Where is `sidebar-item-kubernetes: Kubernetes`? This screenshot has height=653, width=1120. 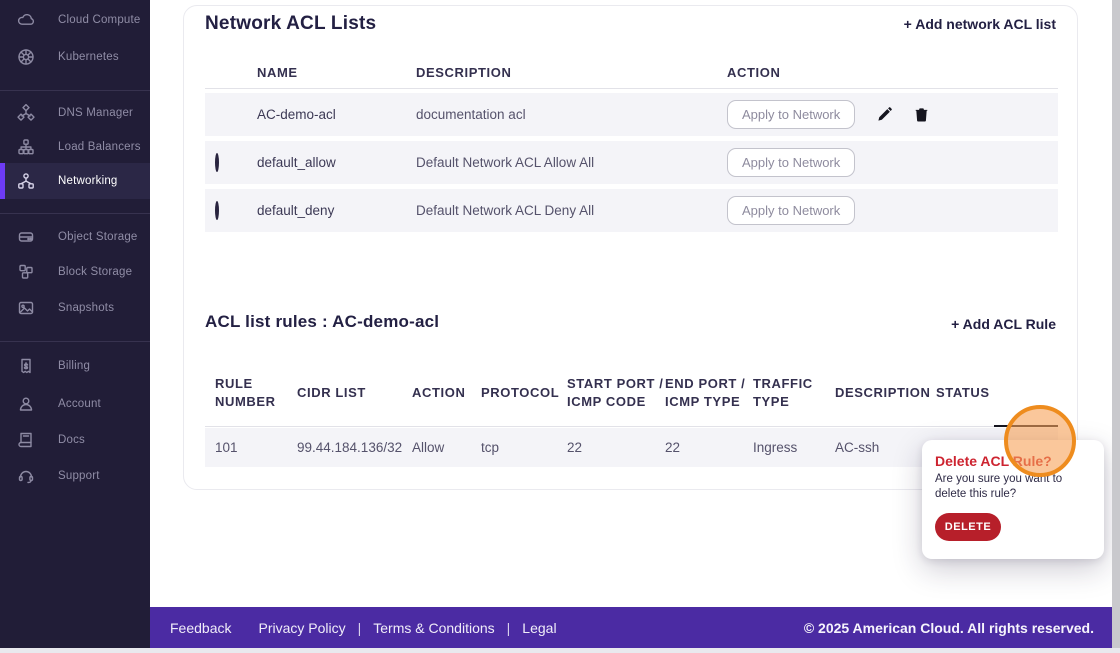 sidebar-item-kubernetes: Kubernetes is located at coordinates (75, 57).